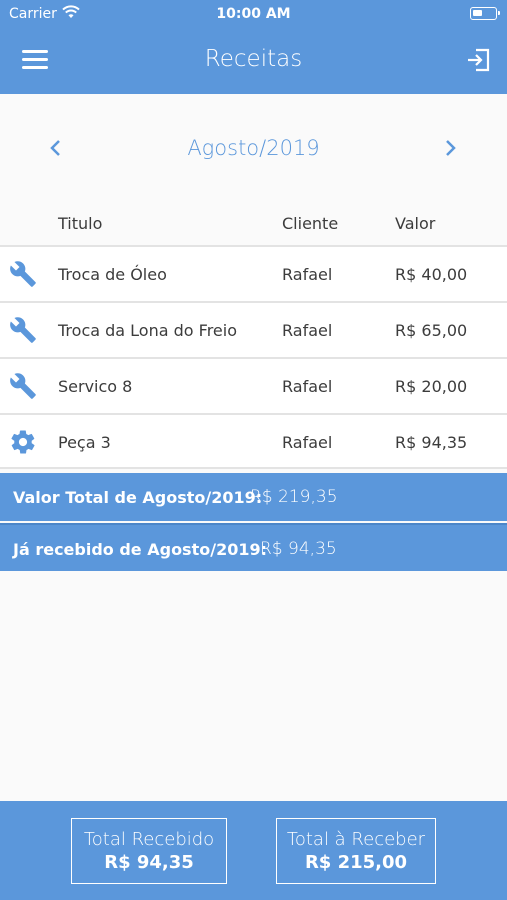 This screenshot has width=507, height=900. What do you see at coordinates (450, 148) in the screenshot?
I see `chevron-right-icon` at bounding box center [450, 148].